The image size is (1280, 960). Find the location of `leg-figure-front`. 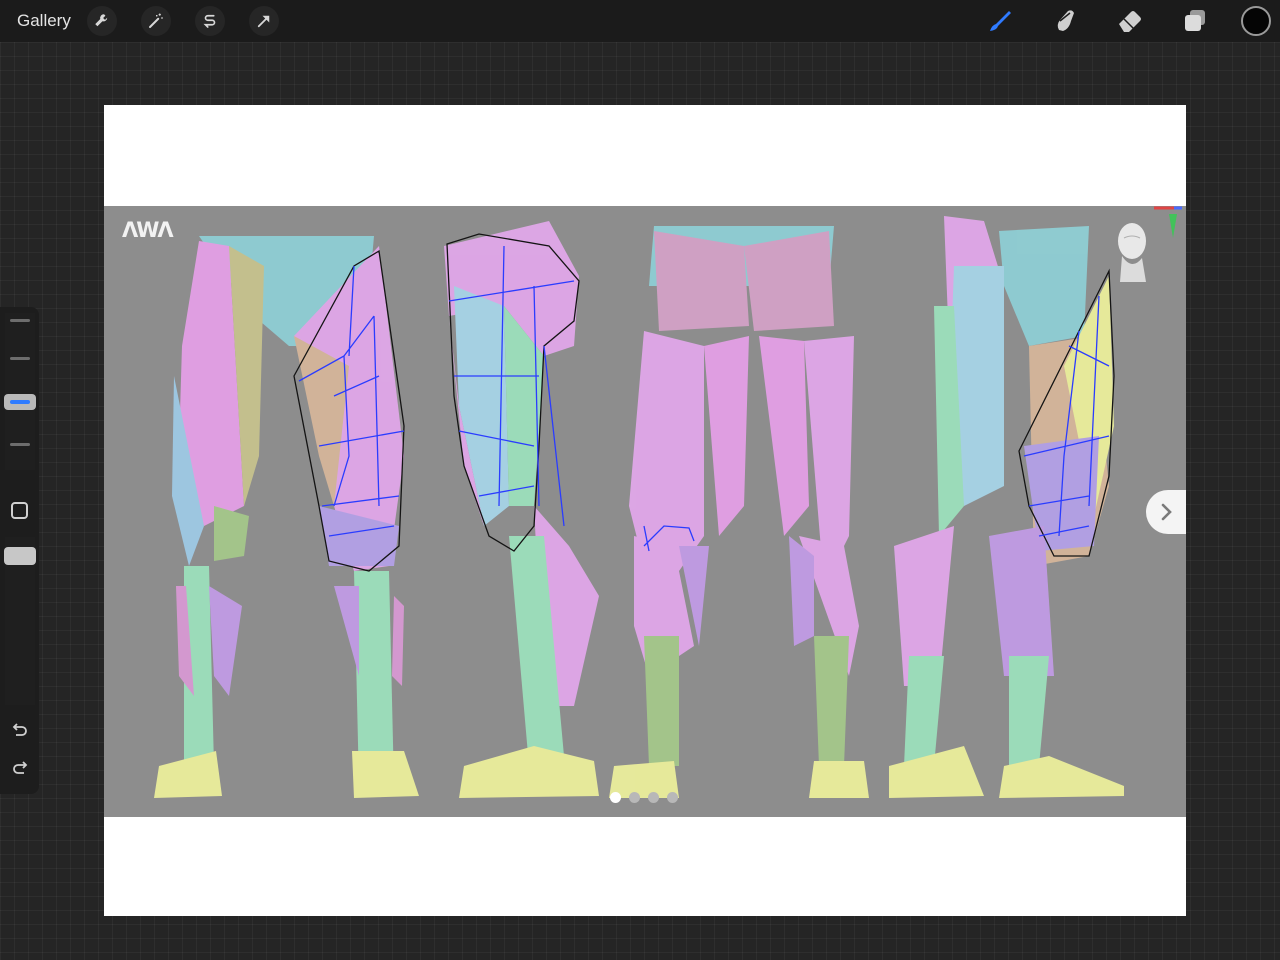

leg-figure-front is located at coordinates (286, 517).